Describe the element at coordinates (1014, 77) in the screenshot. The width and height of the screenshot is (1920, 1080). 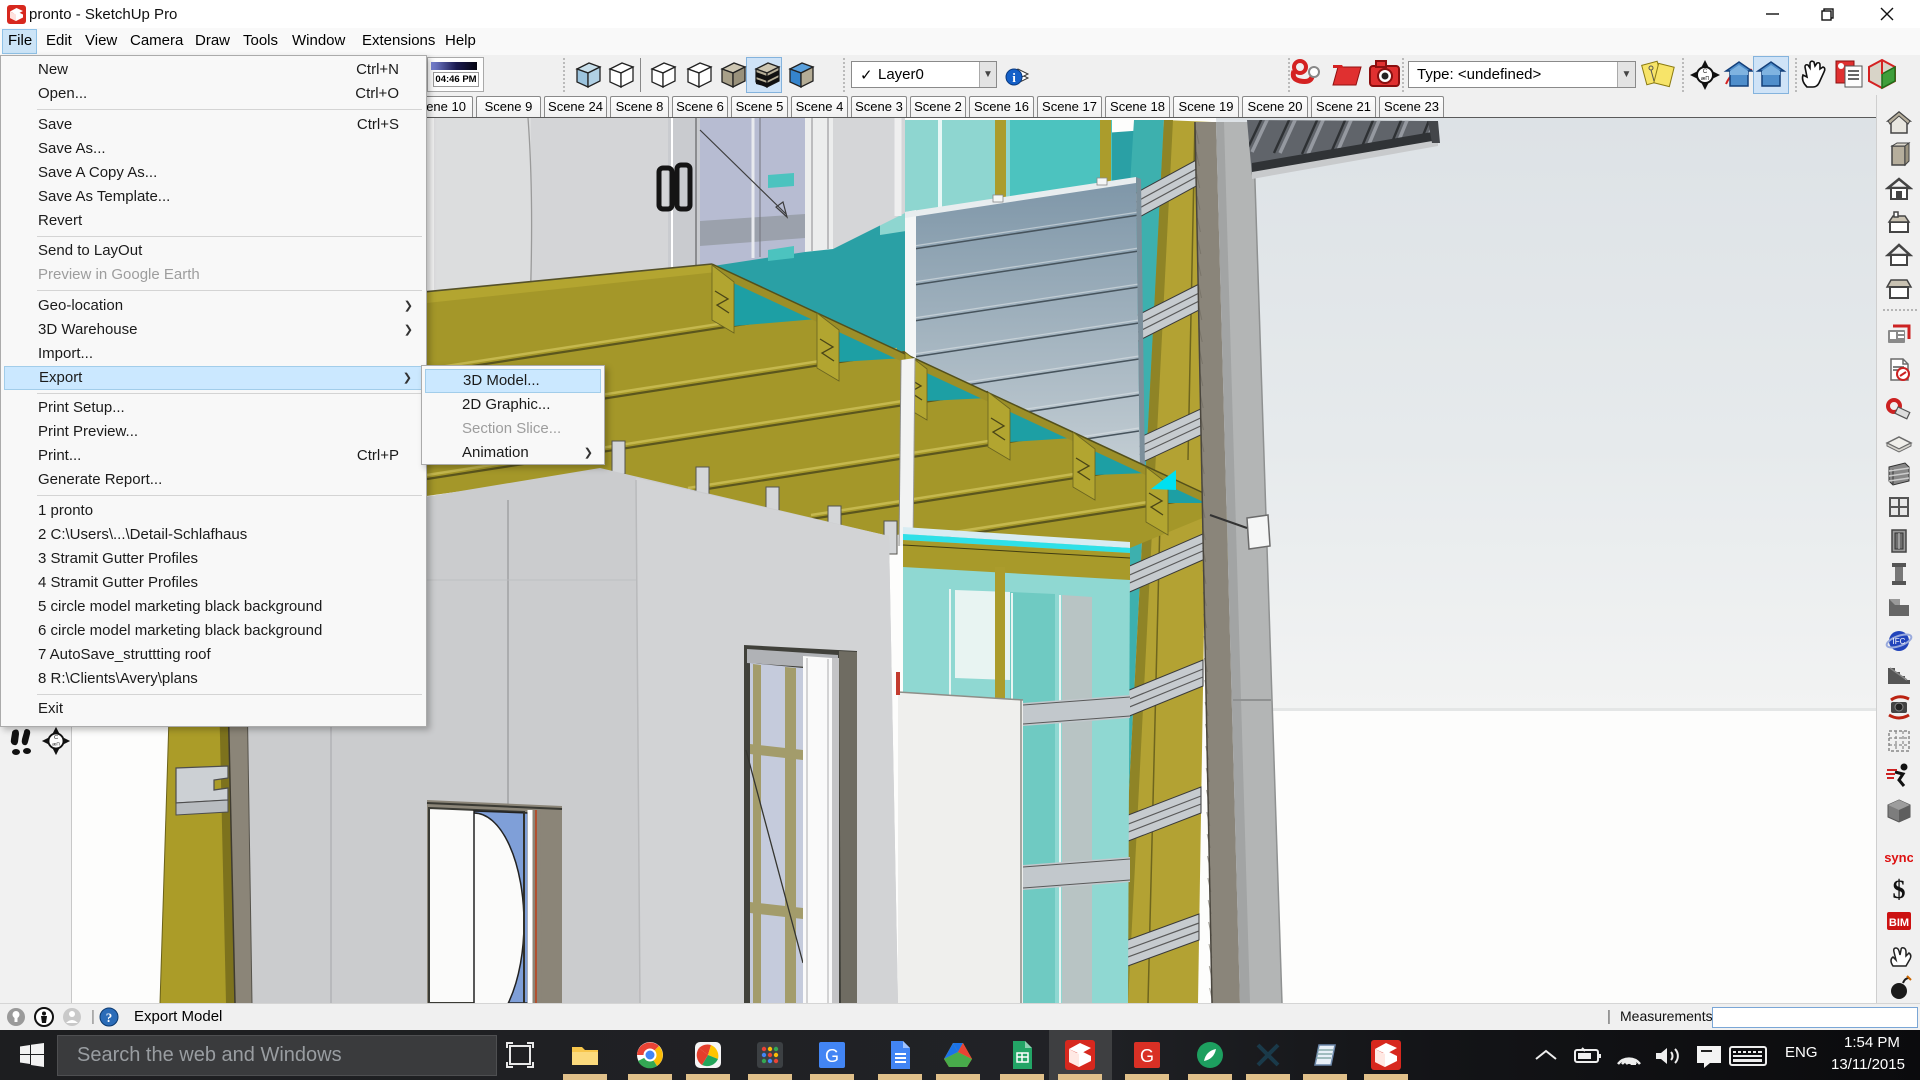
I see `svg-text: i` at that location.